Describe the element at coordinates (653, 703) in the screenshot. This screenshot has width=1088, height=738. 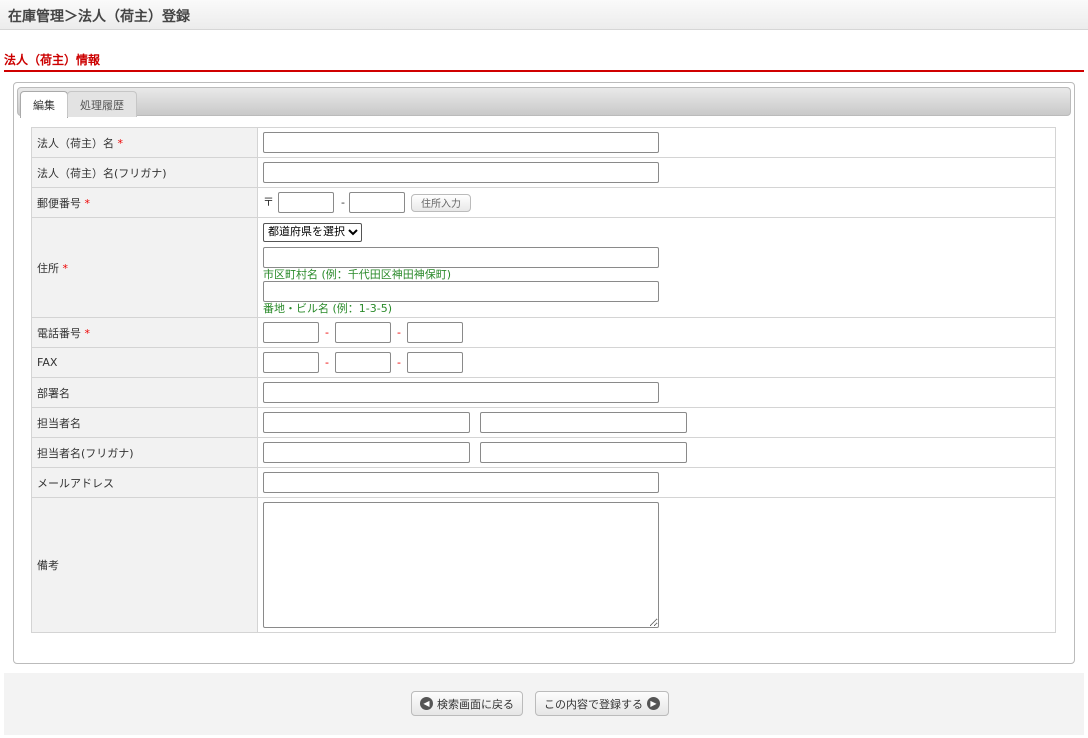
I see `chevron-right-icon: ▶` at that location.